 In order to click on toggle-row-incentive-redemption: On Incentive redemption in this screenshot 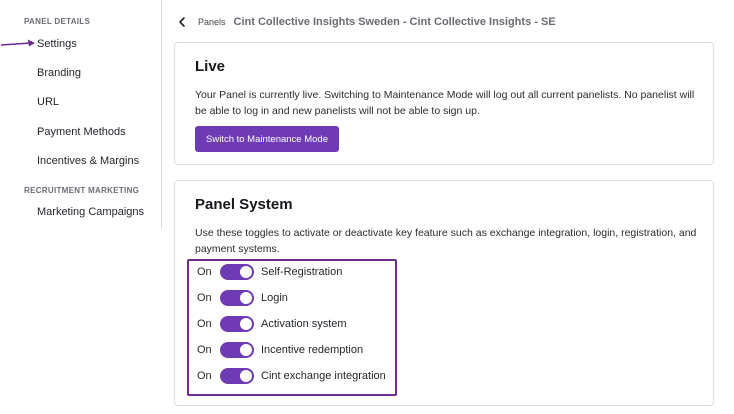, I will do `click(280, 350)`.